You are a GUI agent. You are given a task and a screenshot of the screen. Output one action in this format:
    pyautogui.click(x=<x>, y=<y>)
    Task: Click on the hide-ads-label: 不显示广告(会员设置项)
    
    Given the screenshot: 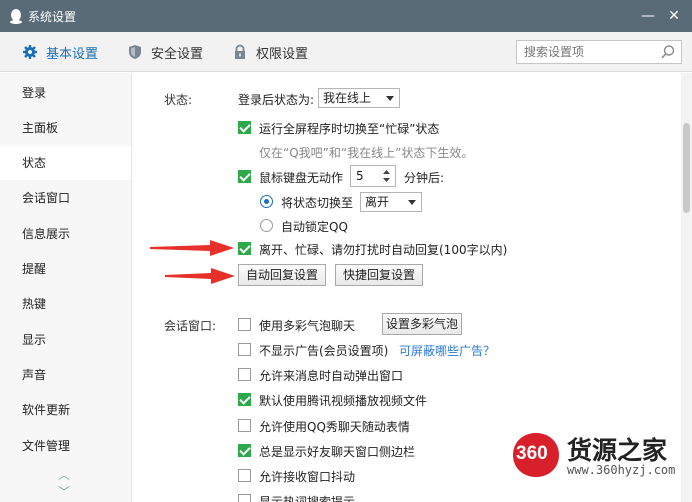 What is the action you would take?
    pyautogui.click(x=324, y=351)
    